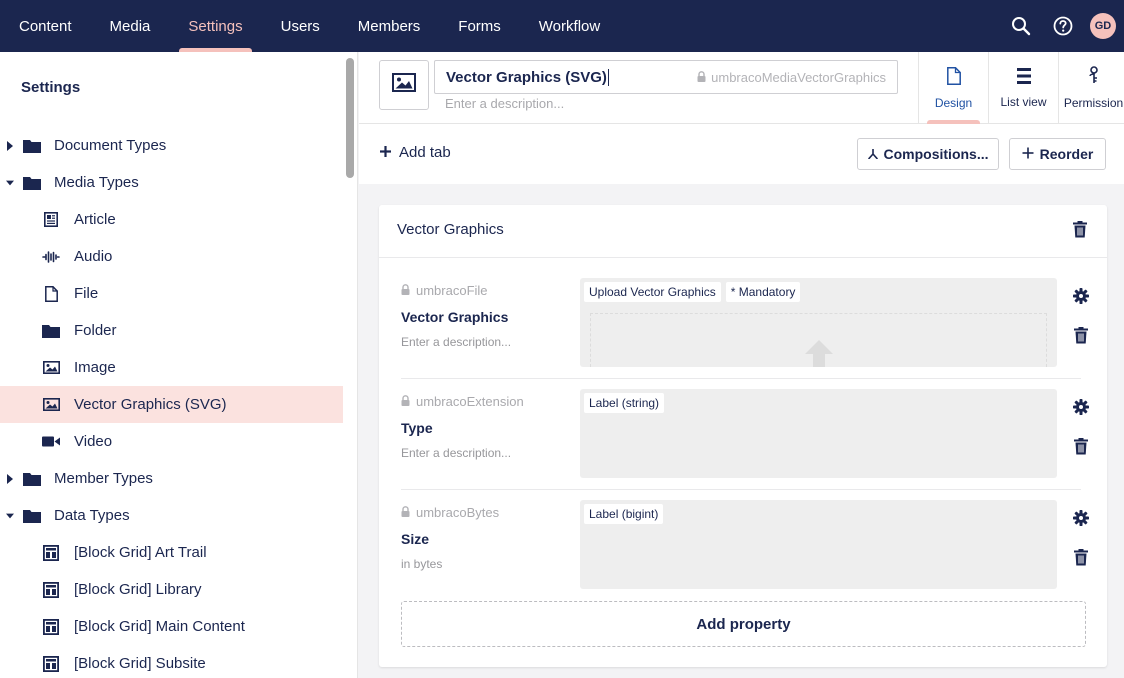 Image resolution: width=1124 pixels, height=678 pixels. I want to click on property-alias-text: umbracoBytes, so click(458, 512).